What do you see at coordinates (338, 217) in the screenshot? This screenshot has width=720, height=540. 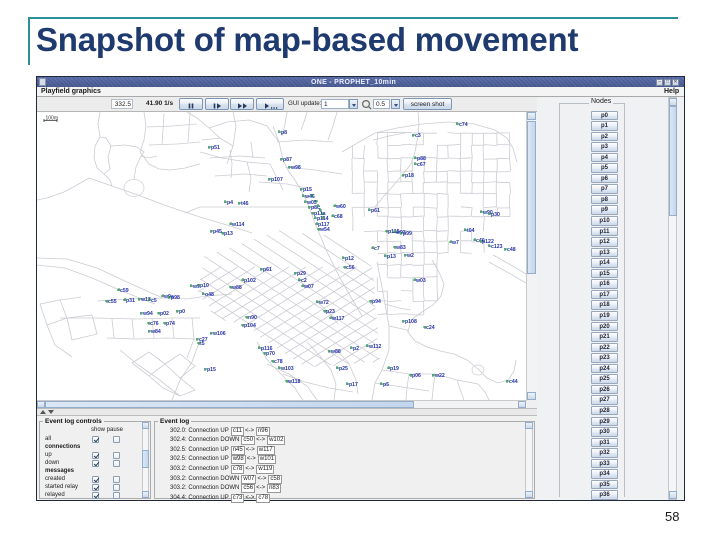 I see `svg-text: c68` at bounding box center [338, 217].